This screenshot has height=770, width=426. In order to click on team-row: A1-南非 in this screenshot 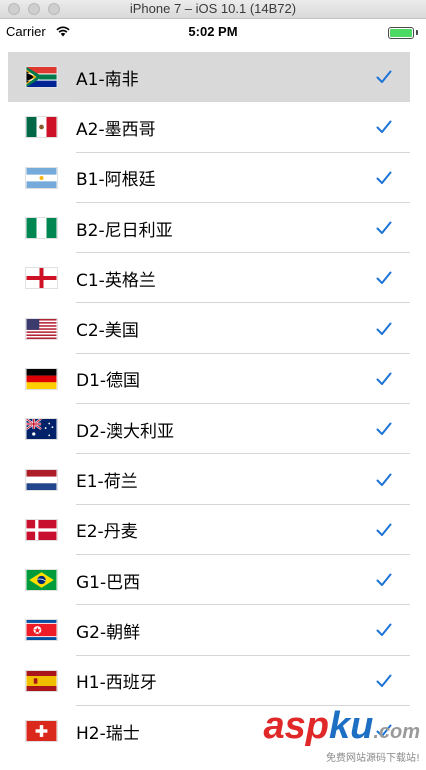, I will do `click(213, 77)`.